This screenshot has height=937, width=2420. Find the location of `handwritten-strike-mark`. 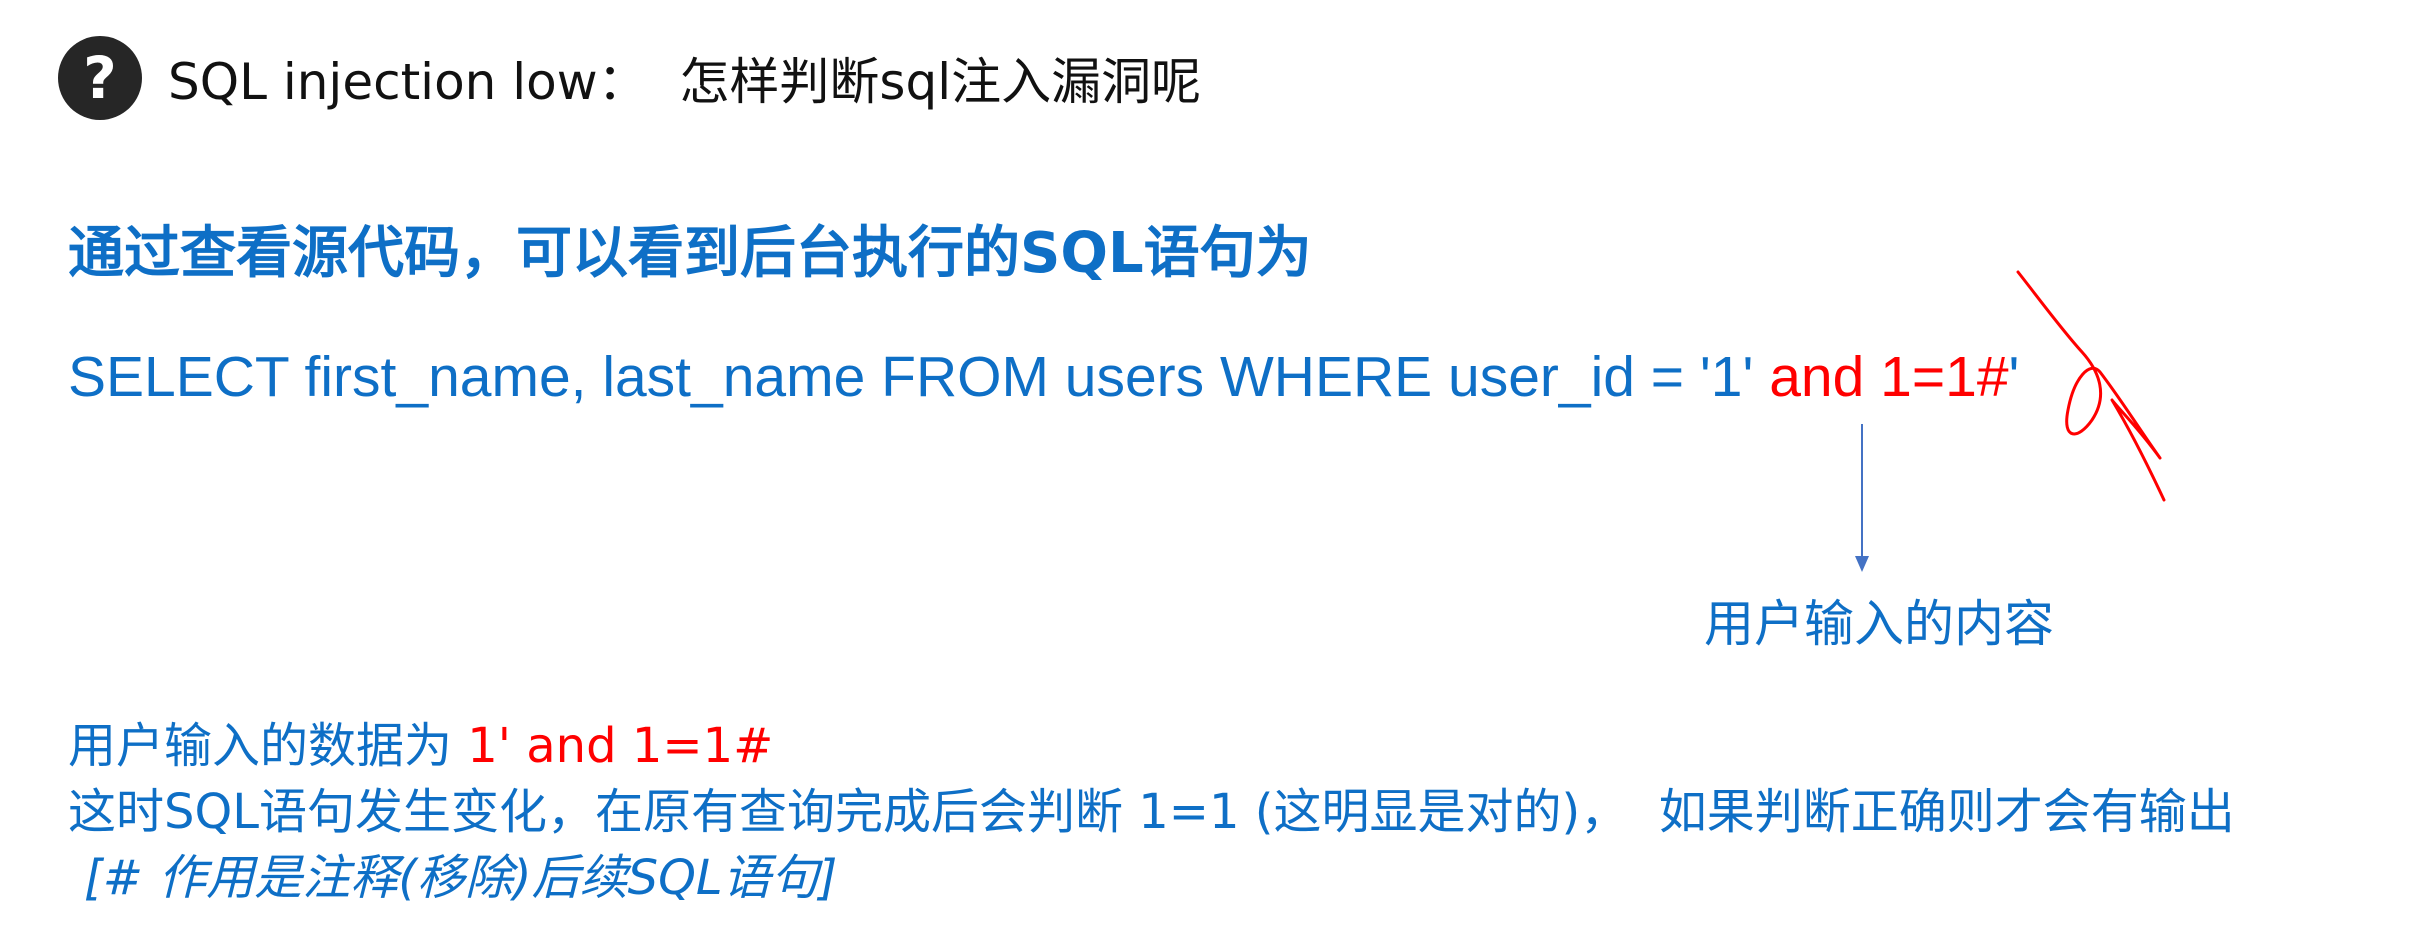

handwritten-strike-mark is located at coordinates (2091, 386).